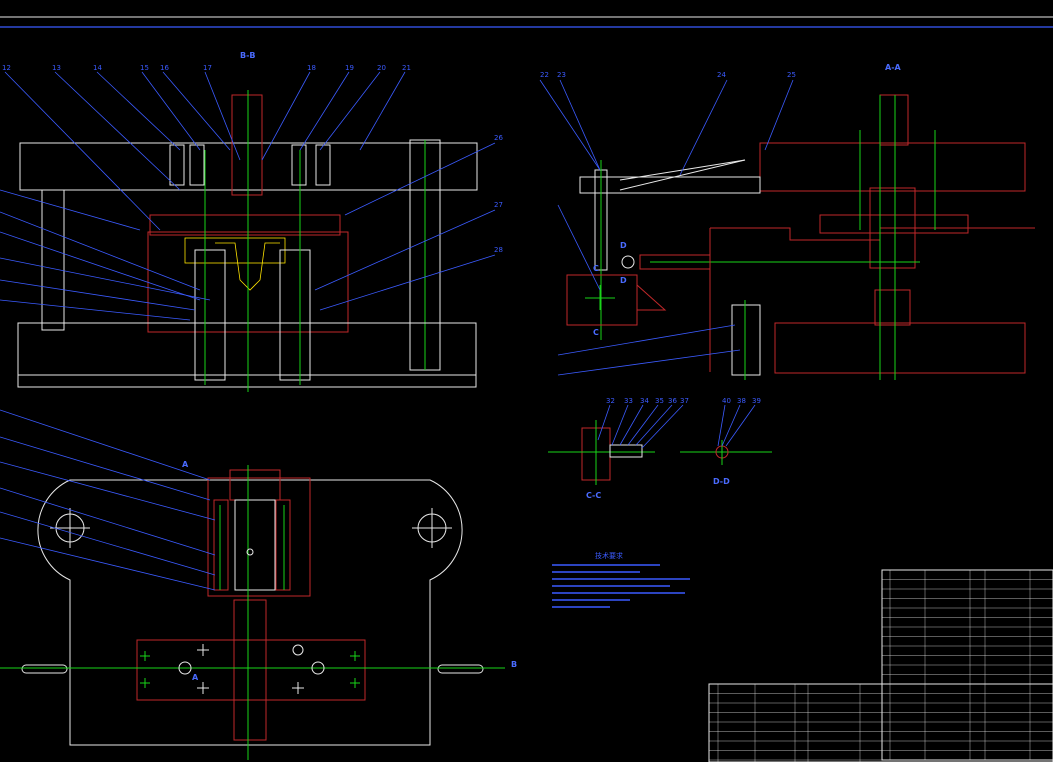 This screenshot has width=1053, height=762. I want to click on part-label: 33, so click(628, 401).